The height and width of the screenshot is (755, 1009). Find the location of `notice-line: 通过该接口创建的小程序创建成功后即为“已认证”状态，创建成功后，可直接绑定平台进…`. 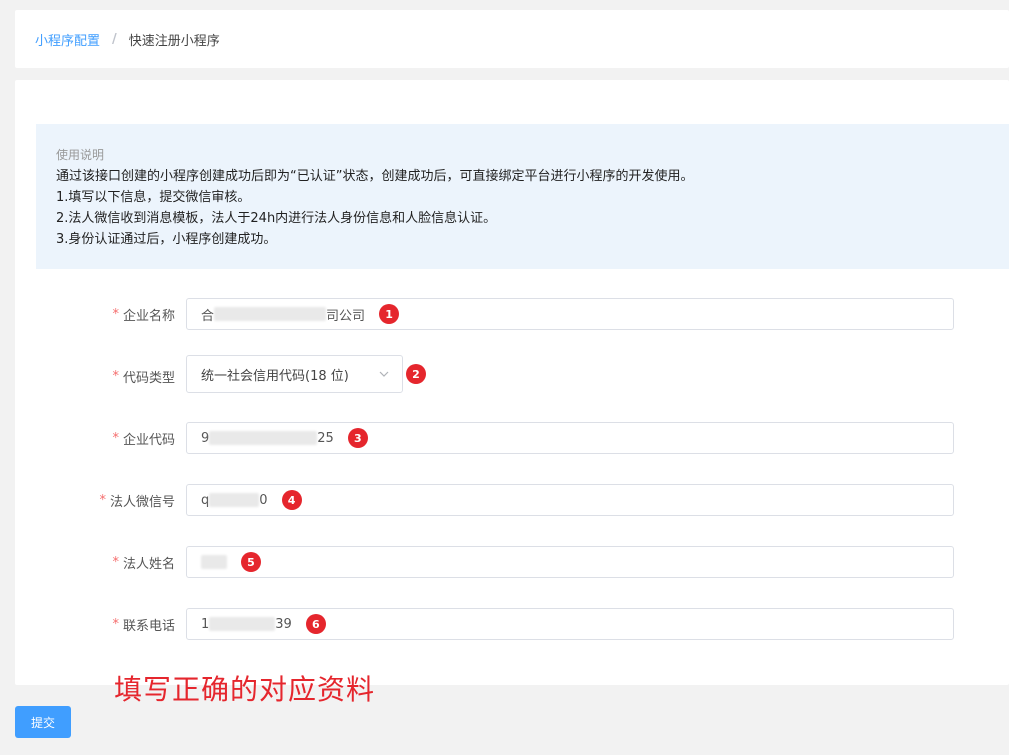

notice-line: 通过该接口创建的小程序创建成功后即为“已认证”状态，创建成功后，可直接绑定平台进… is located at coordinates (375, 176).